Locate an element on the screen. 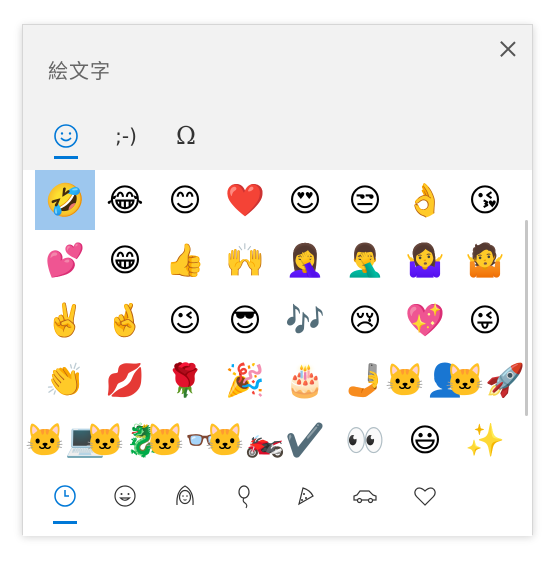 This screenshot has height=562, width=558. emoji-glyph: 🤷‍♀️ is located at coordinates (425, 260).